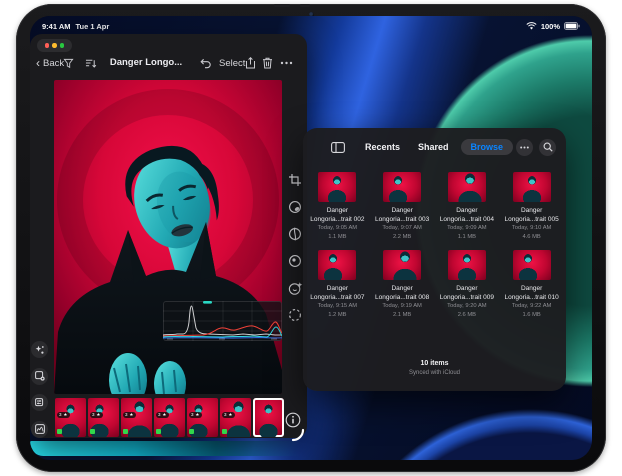  I want to click on share-button, so click(250, 63).